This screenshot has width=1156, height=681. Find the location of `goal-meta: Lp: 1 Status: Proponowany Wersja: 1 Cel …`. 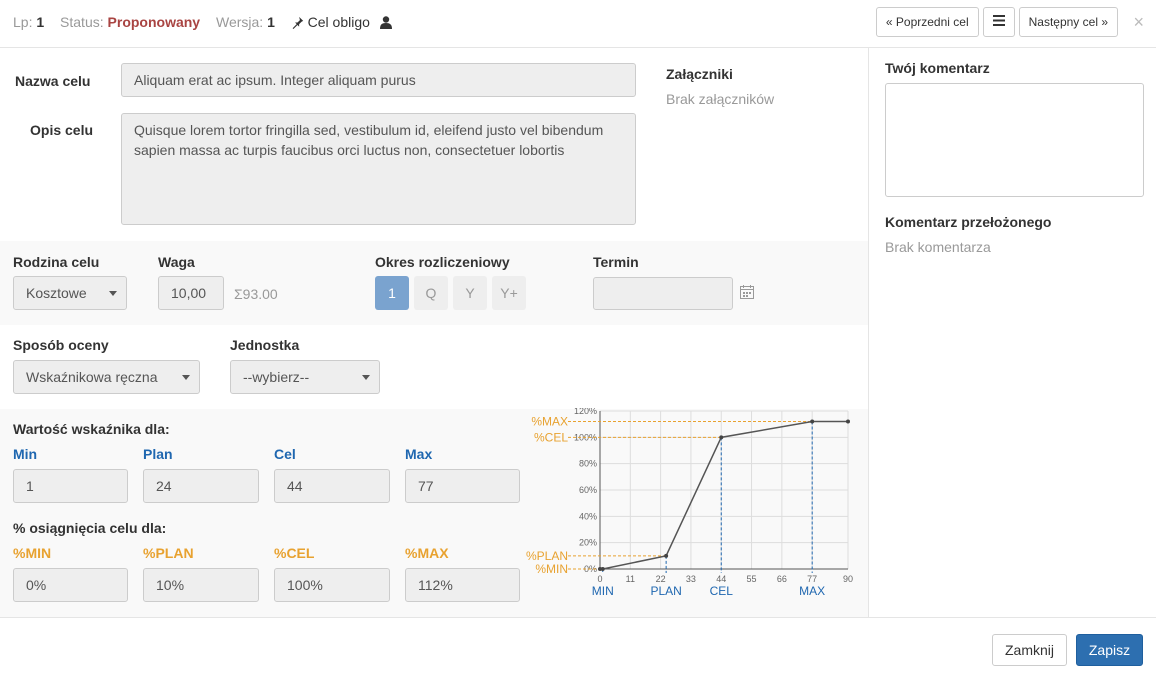

goal-meta: Lp: 1 Status: Proponowany Wersja: 1 Cel … is located at coordinates (202, 22).